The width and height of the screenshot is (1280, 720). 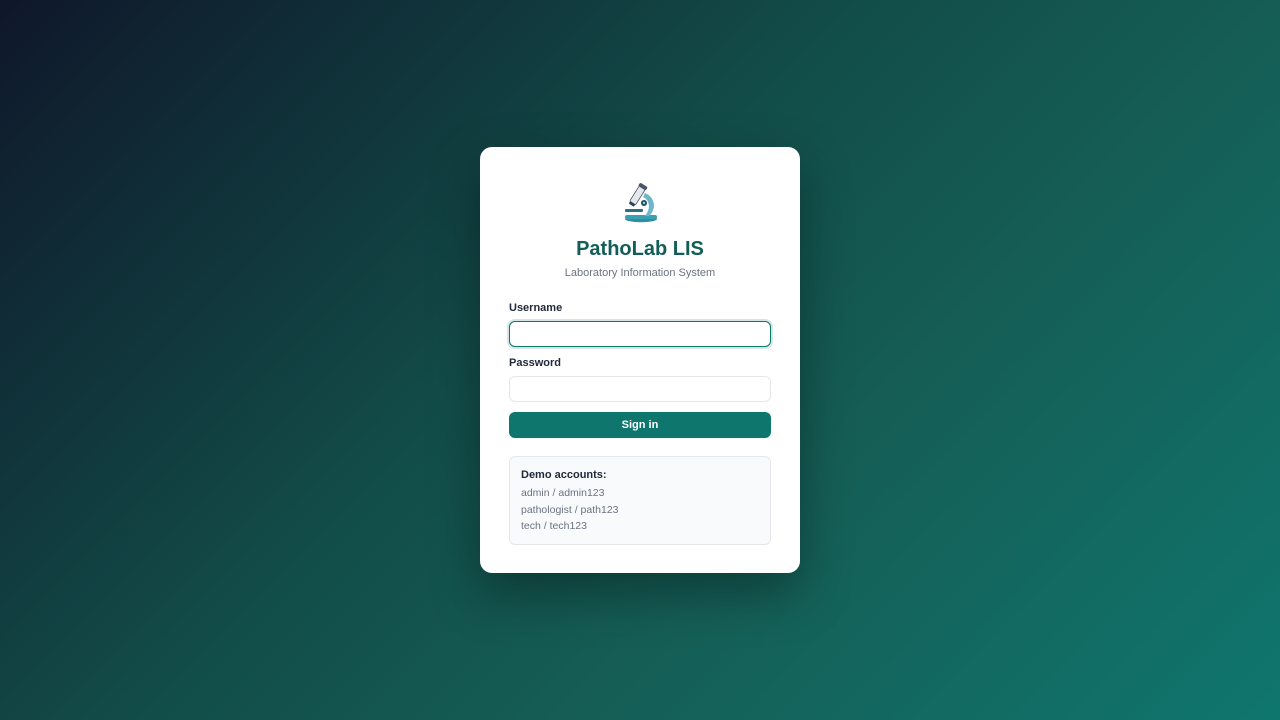 I want to click on demo-account-admin: admin / admin123, so click(x=563, y=493).